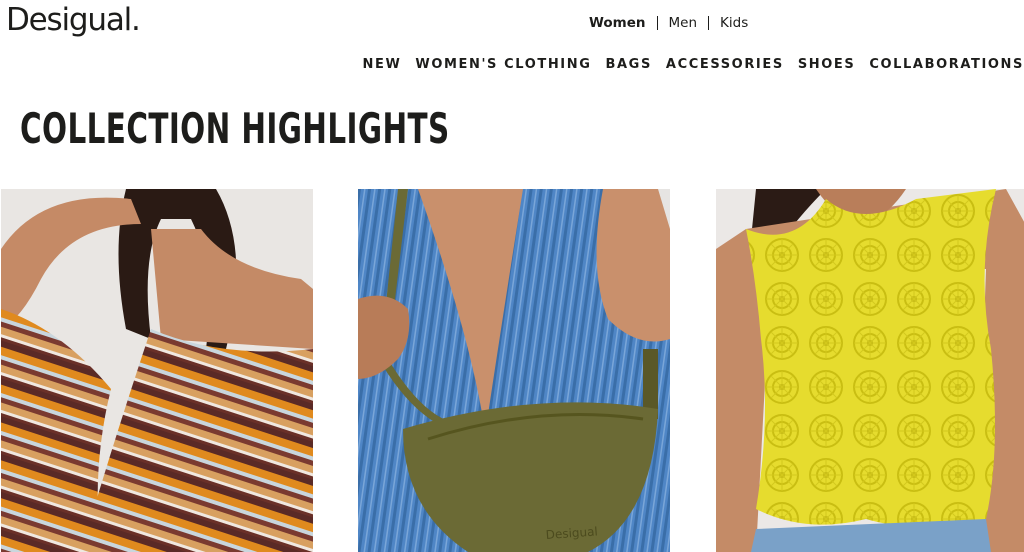  I want to click on desigual-logo: Desigual., so click(73, 20).